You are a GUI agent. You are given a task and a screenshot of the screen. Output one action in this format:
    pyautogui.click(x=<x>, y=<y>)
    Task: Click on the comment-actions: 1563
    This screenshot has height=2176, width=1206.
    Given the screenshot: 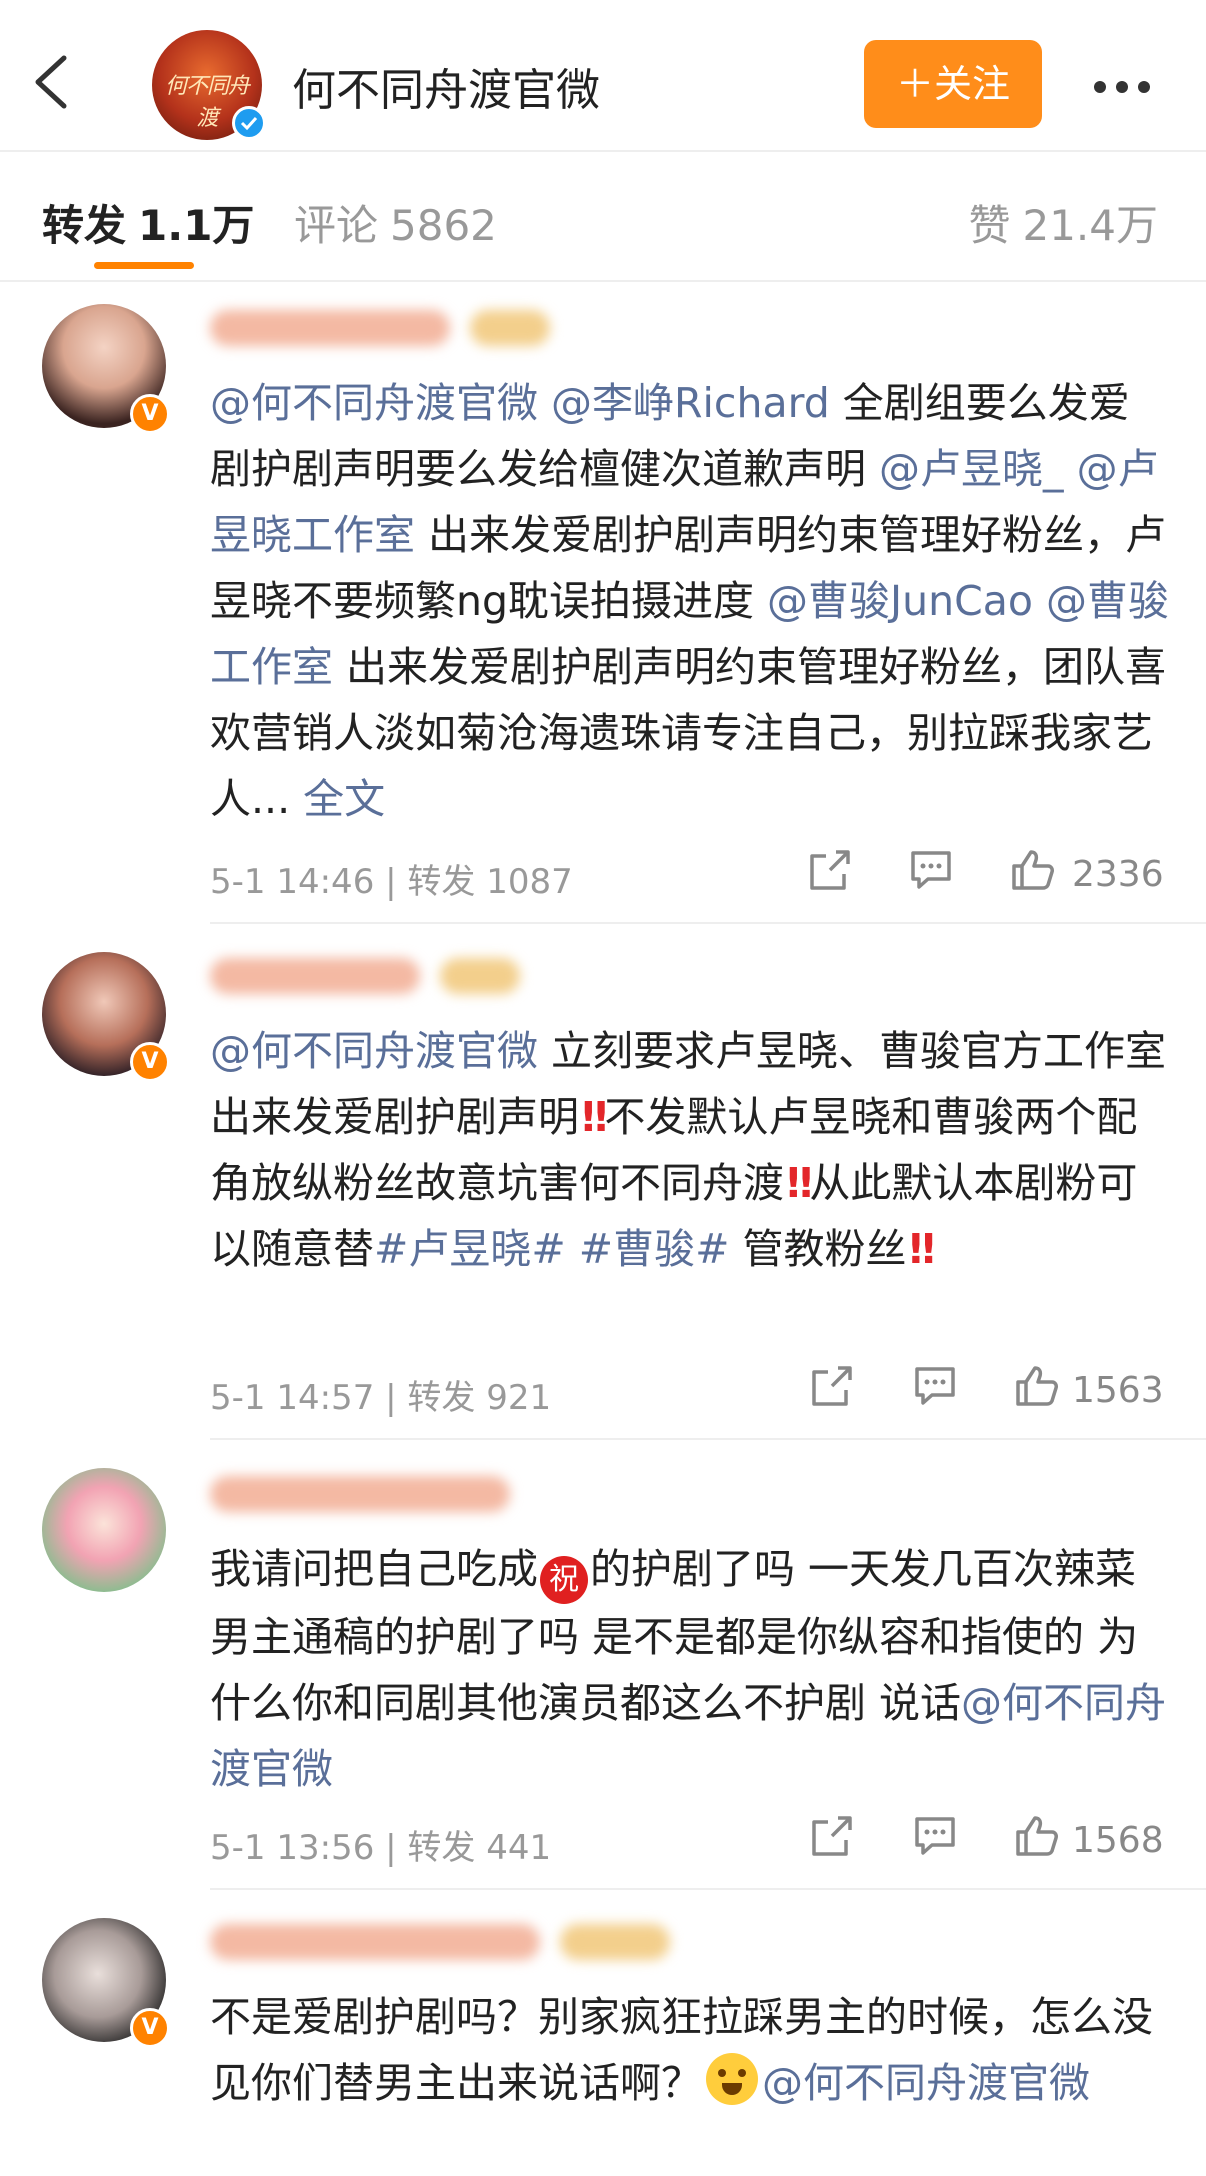 What is the action you would take?
    pyautogui.click(x=603, y=1389)
    